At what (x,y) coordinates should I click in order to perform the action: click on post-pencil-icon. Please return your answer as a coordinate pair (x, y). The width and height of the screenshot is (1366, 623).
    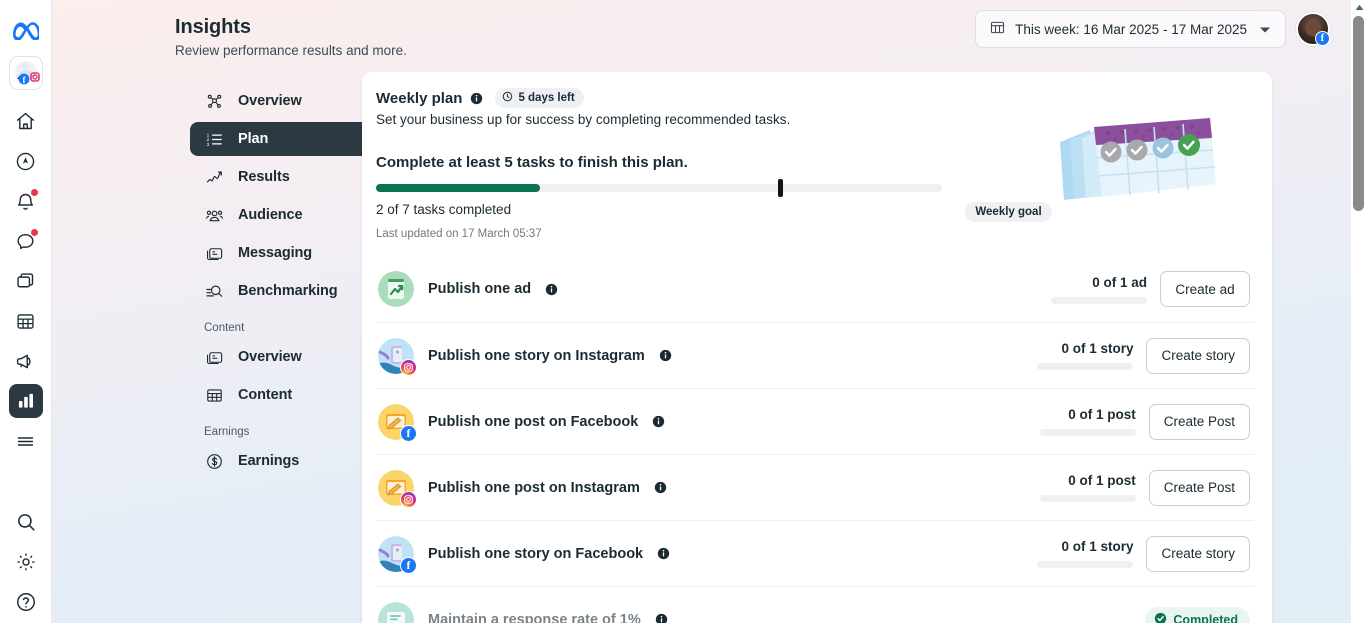
    Looking at the image, I should click on (397, 488).